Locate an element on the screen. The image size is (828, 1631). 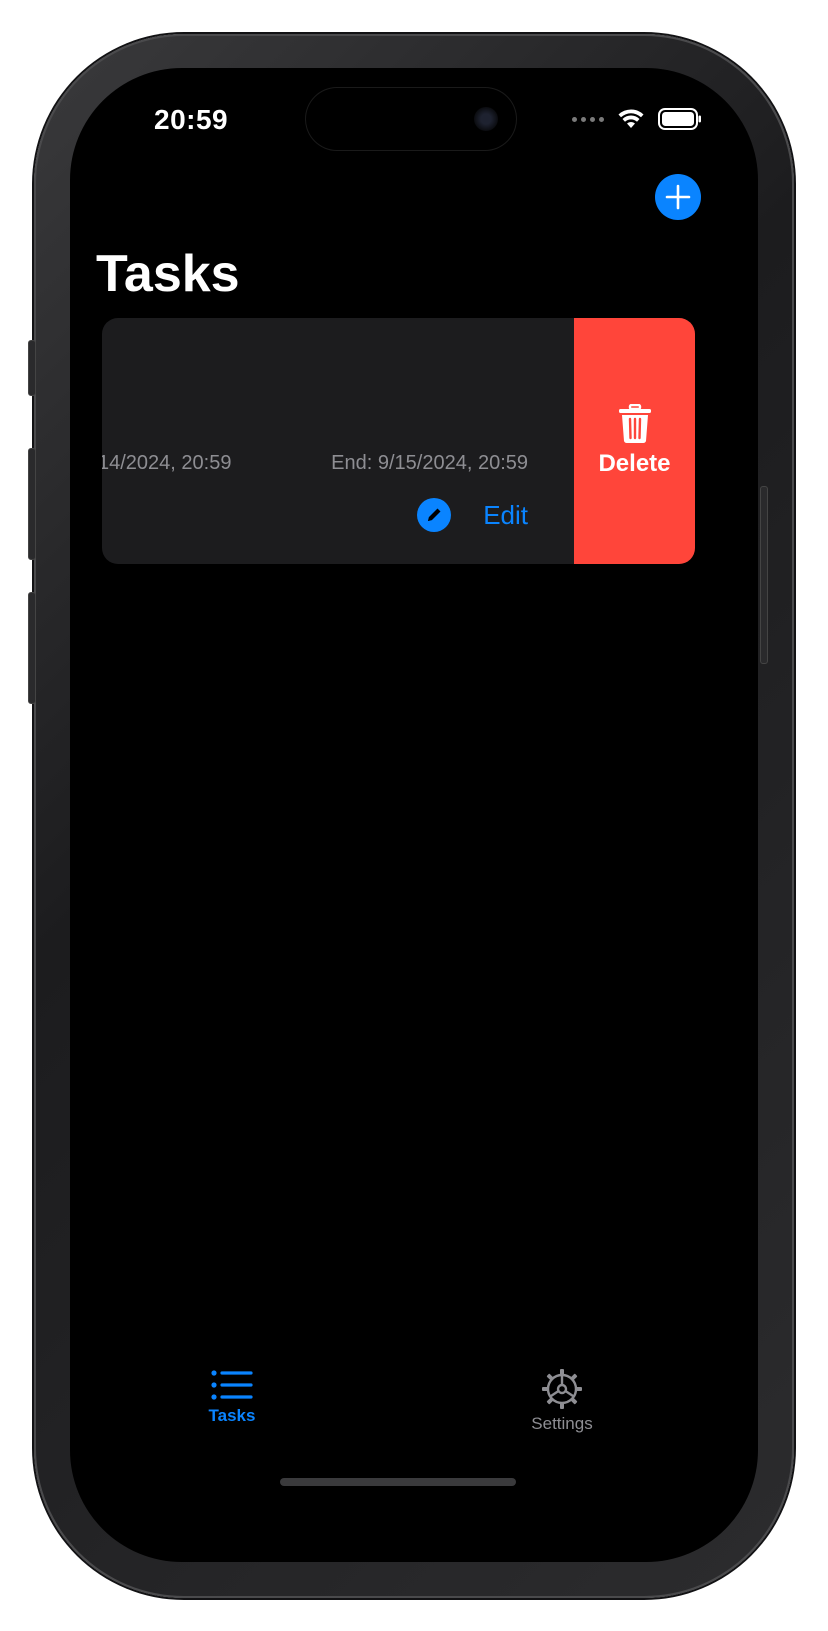
dynamic-island is located at coordinates (411, 119).